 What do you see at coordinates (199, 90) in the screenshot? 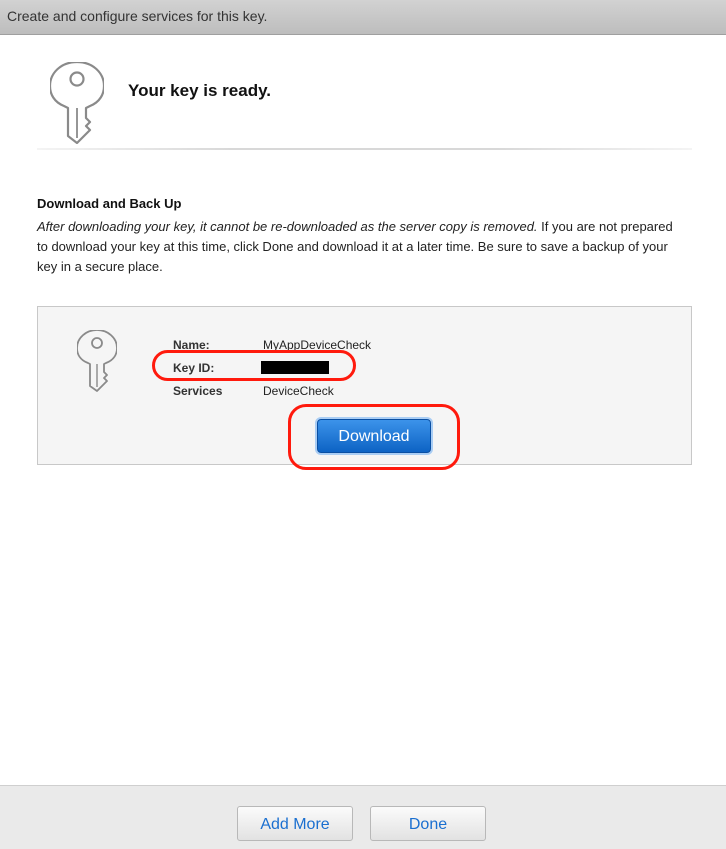
I see `page-title: Your key is ready.` at bounding box center [199, 90].